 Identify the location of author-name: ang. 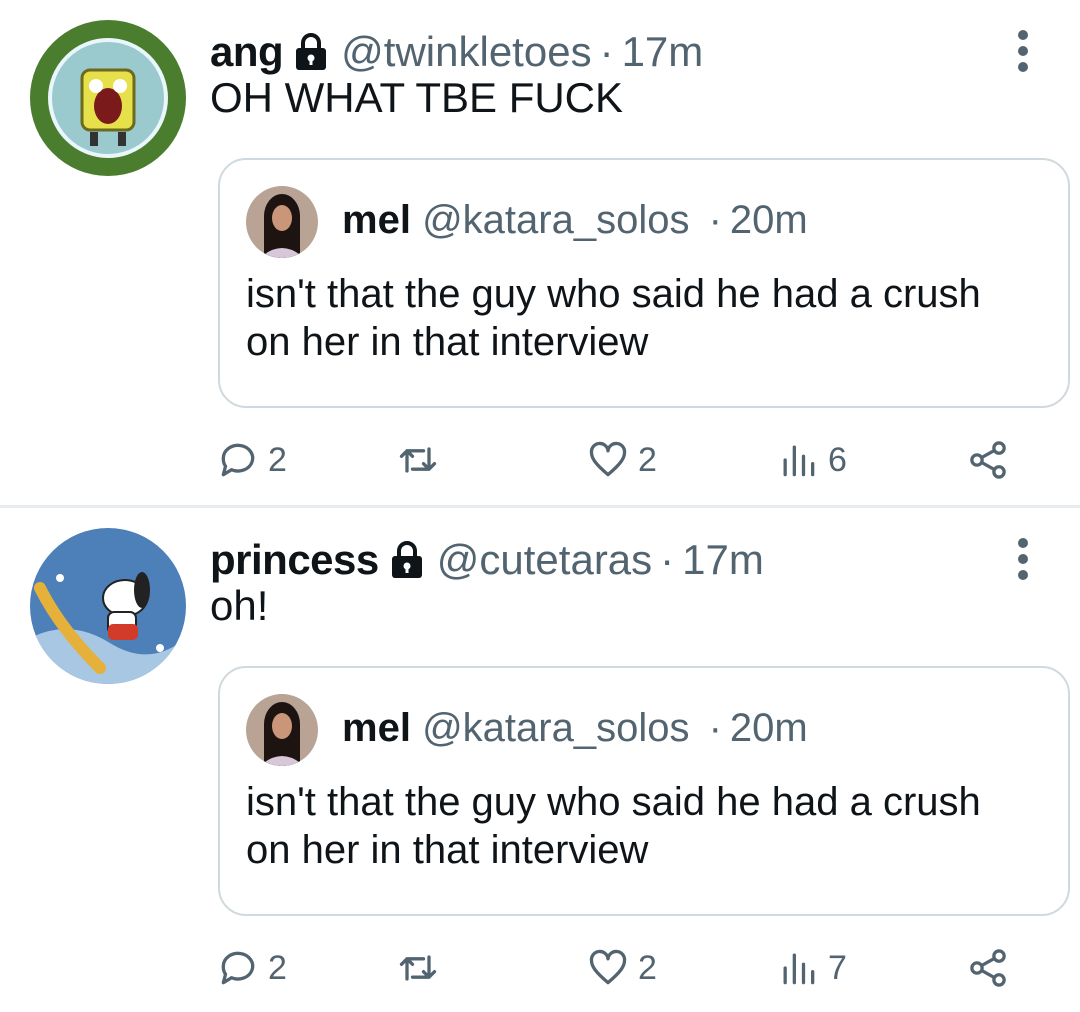
(247, 52).